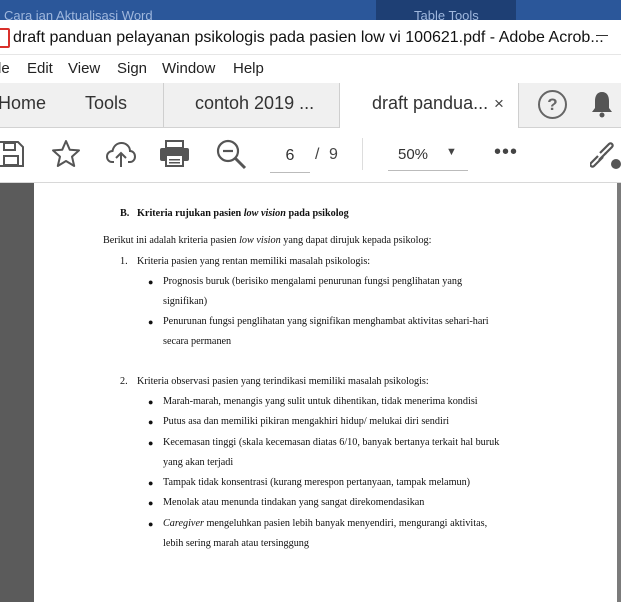 The width and height of the screenshot is (621, 602). What do you see at coordinates (124, 261) in the screenshot?
I see `list-number: 1.` at bounding box center [124, 261].